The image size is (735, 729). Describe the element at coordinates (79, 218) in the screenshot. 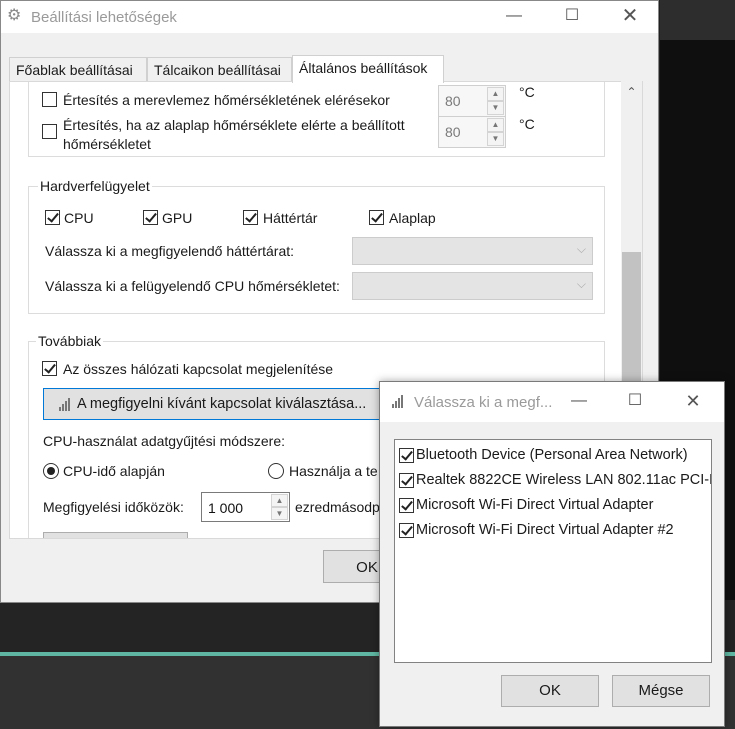

I see `cpu-label: CPU` at that location.